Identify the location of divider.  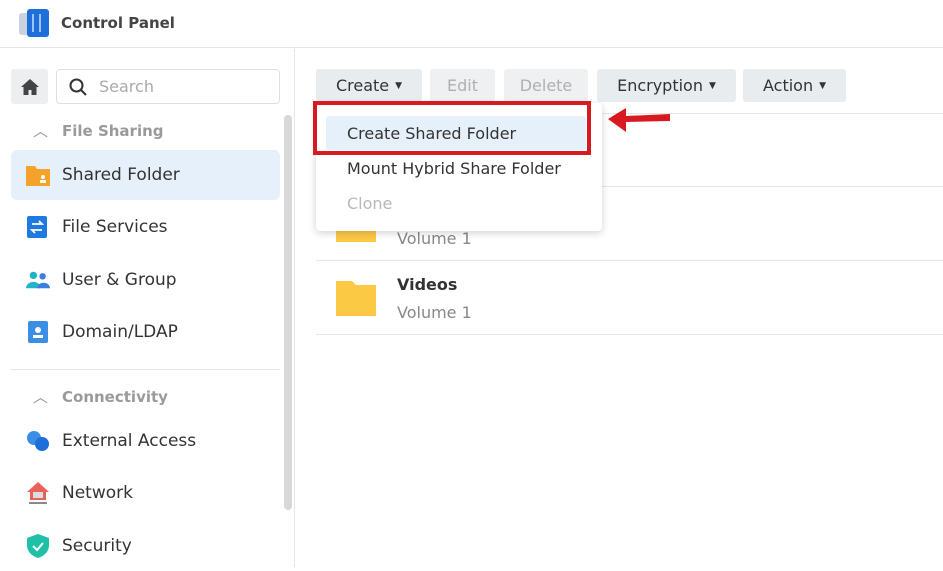
(145, 369).